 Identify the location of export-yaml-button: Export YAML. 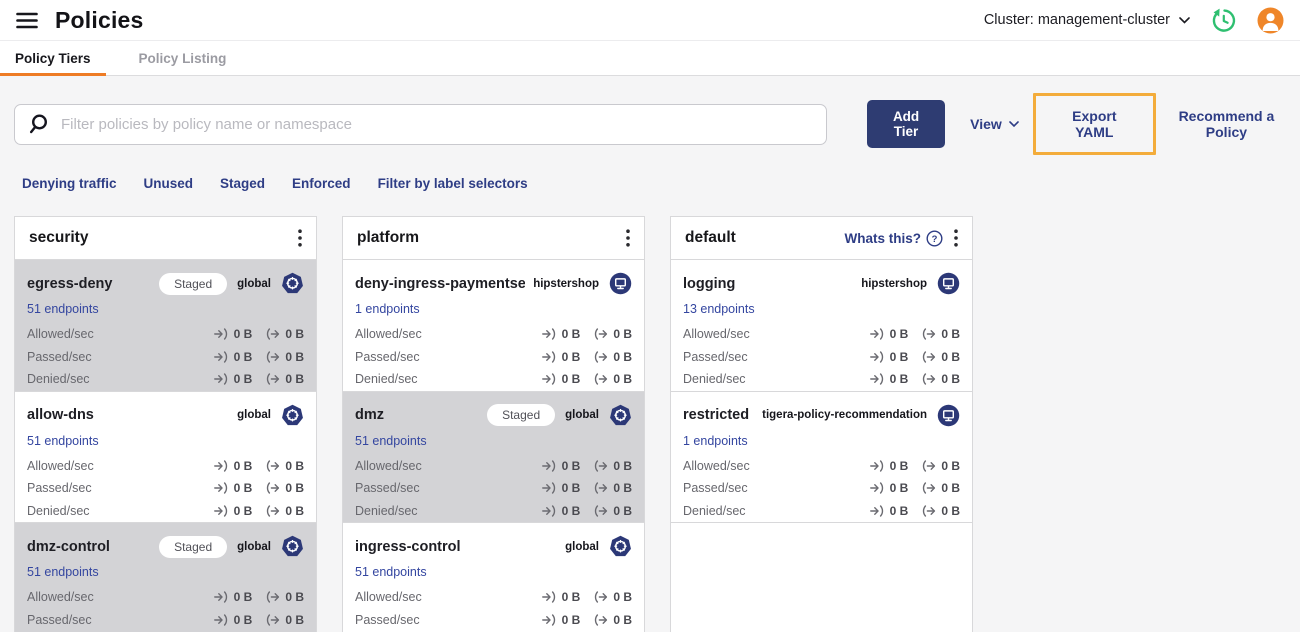
(1094, 124).